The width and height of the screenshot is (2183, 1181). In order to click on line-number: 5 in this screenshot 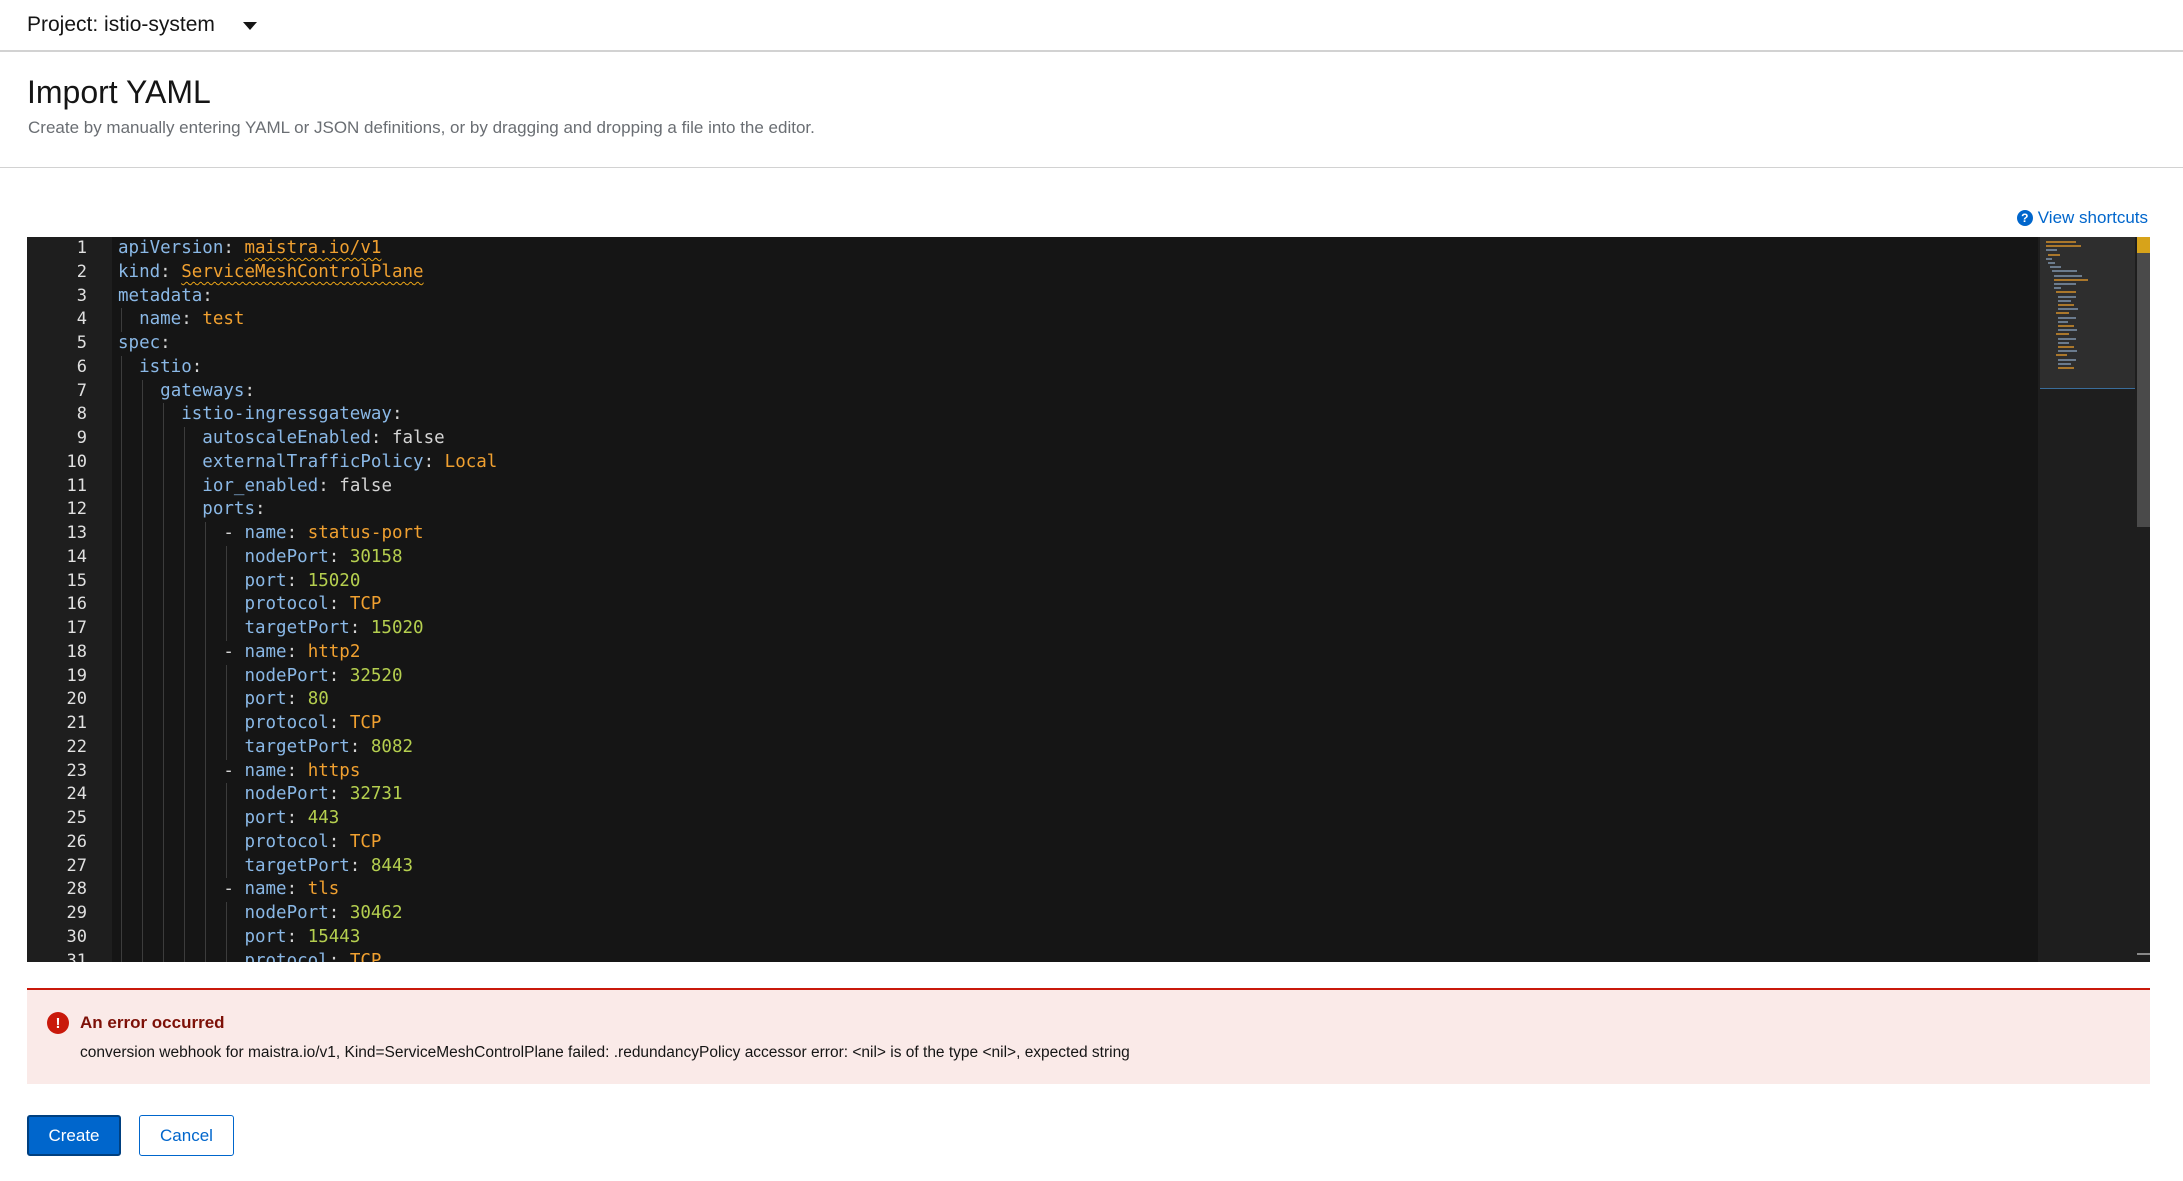, I will do `click(81, 343)`.